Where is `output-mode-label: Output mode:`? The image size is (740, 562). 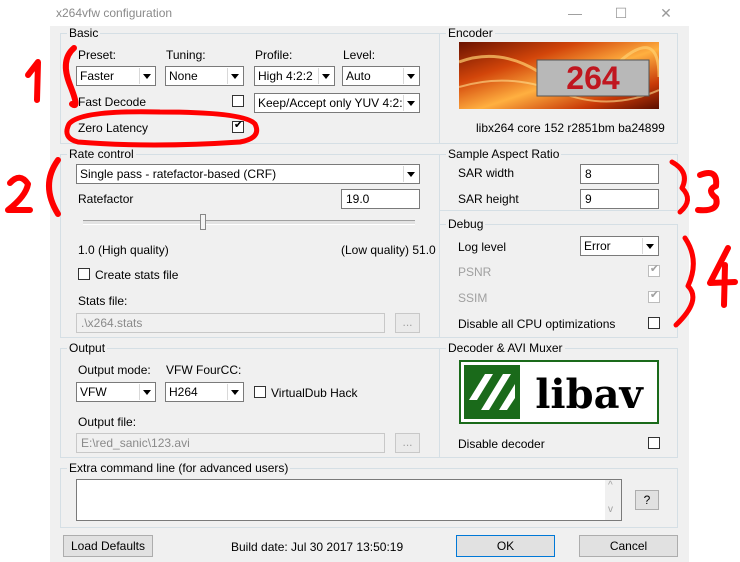
output-mode-label: Output mode: is located at coordinates (114, 370).